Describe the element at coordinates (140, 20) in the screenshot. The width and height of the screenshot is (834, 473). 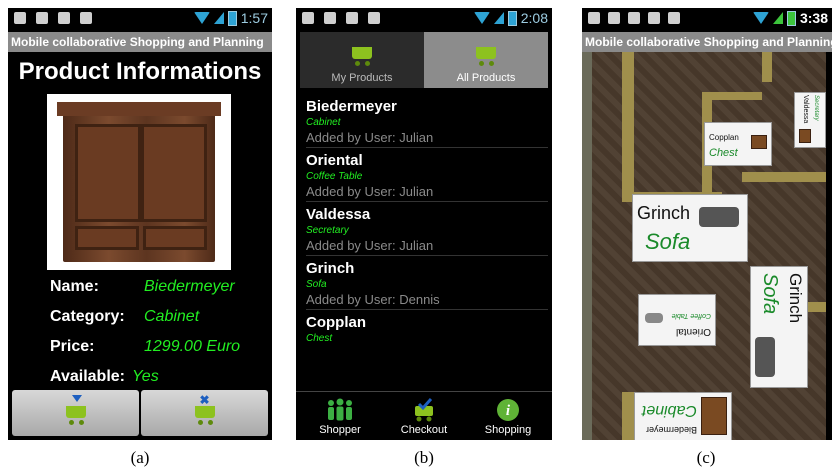
I see `status-bar: 1:57` at that location.